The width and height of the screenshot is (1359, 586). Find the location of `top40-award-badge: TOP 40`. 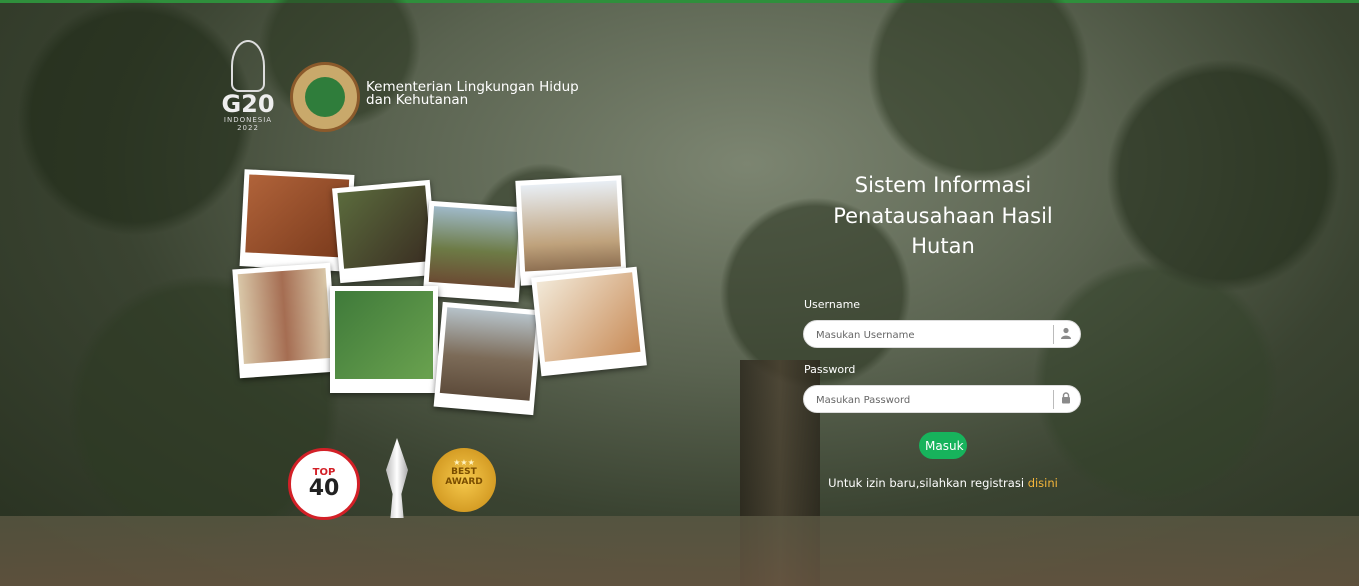

top40-award-badge: TOP 40 is located at coordinates (324, 484).